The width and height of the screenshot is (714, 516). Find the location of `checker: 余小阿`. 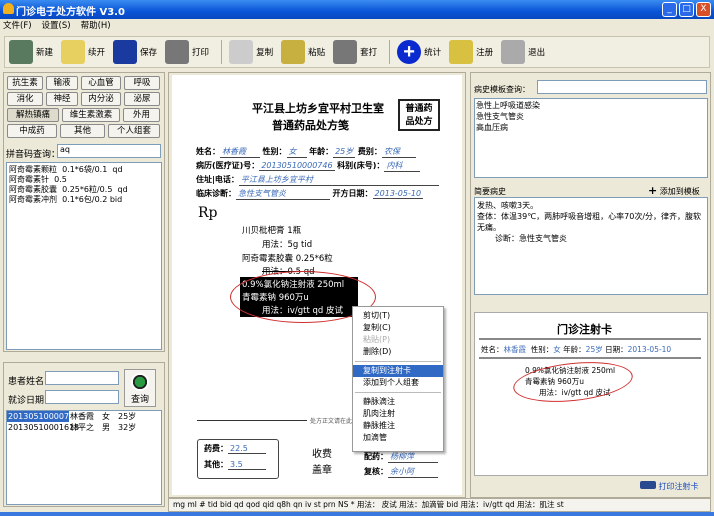

checker: 余小阿 is located at coordinates (413, 472).